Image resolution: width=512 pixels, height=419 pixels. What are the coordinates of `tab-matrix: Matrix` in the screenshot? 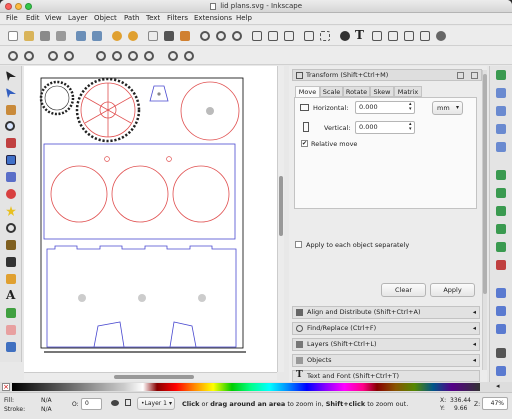 It's located at (408, 91).